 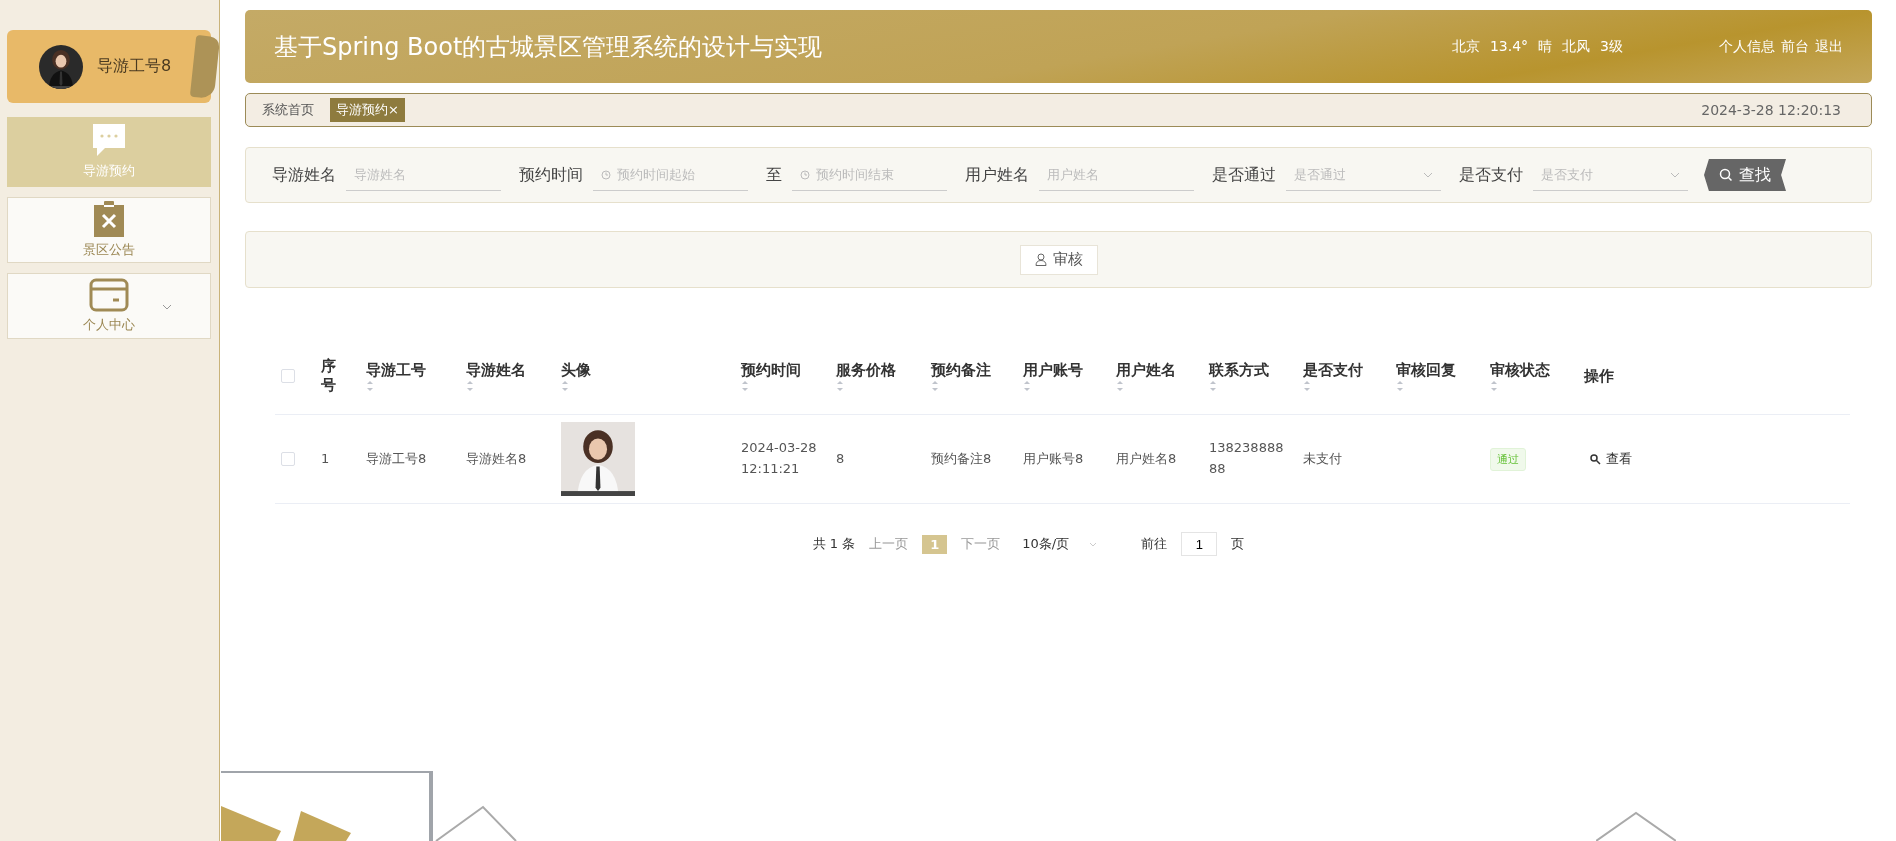 What do you see at coordinates (1363, 175) in the screenshot?
I see `select-field: 是否通过` at bounding box center [1363, 175].